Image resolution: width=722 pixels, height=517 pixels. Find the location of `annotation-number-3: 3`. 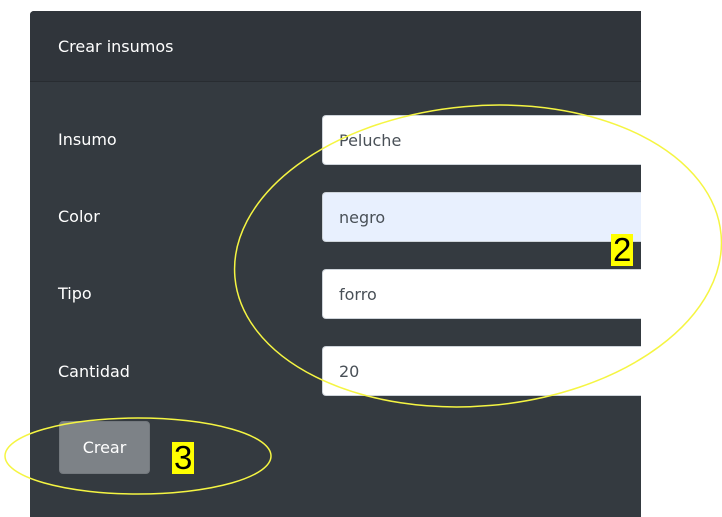

annotation-number-3: 3 is located at coordinates (183, 457).